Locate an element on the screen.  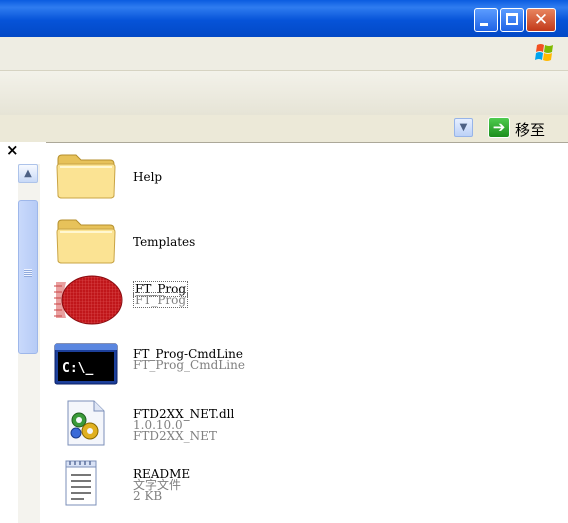
file-description: FTD2XX_NET is located at coordinates (175, 436).